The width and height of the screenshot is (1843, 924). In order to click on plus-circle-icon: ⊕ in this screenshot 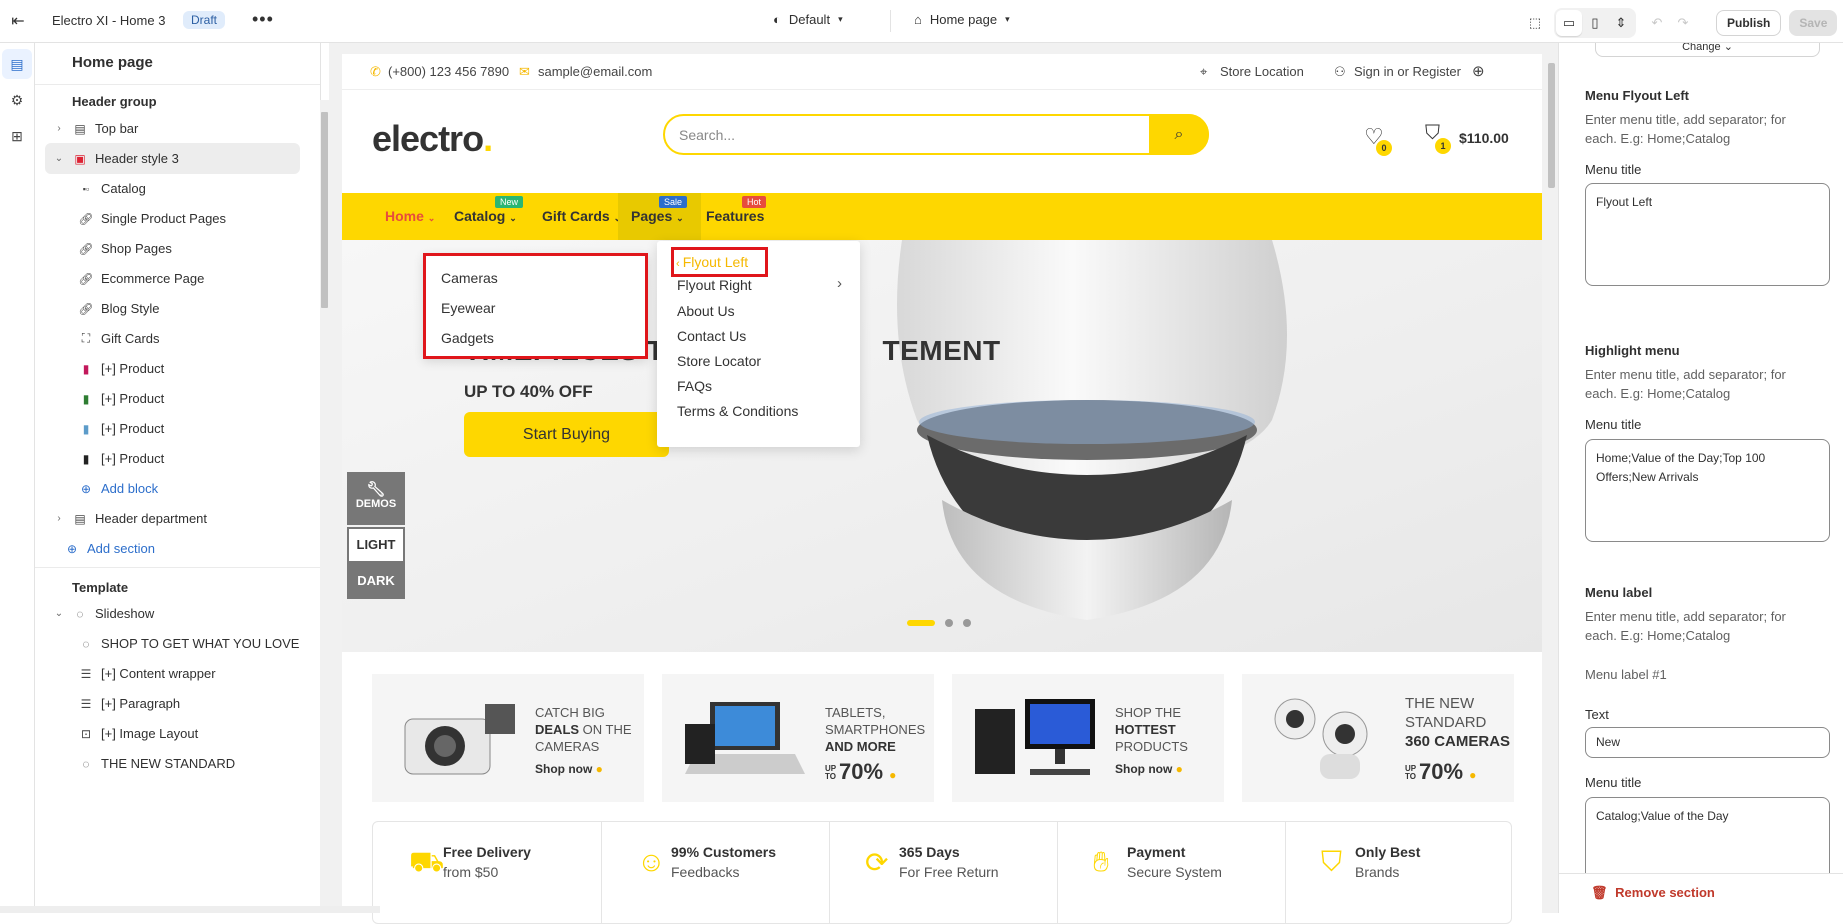, I will do `click(86, 488)`.